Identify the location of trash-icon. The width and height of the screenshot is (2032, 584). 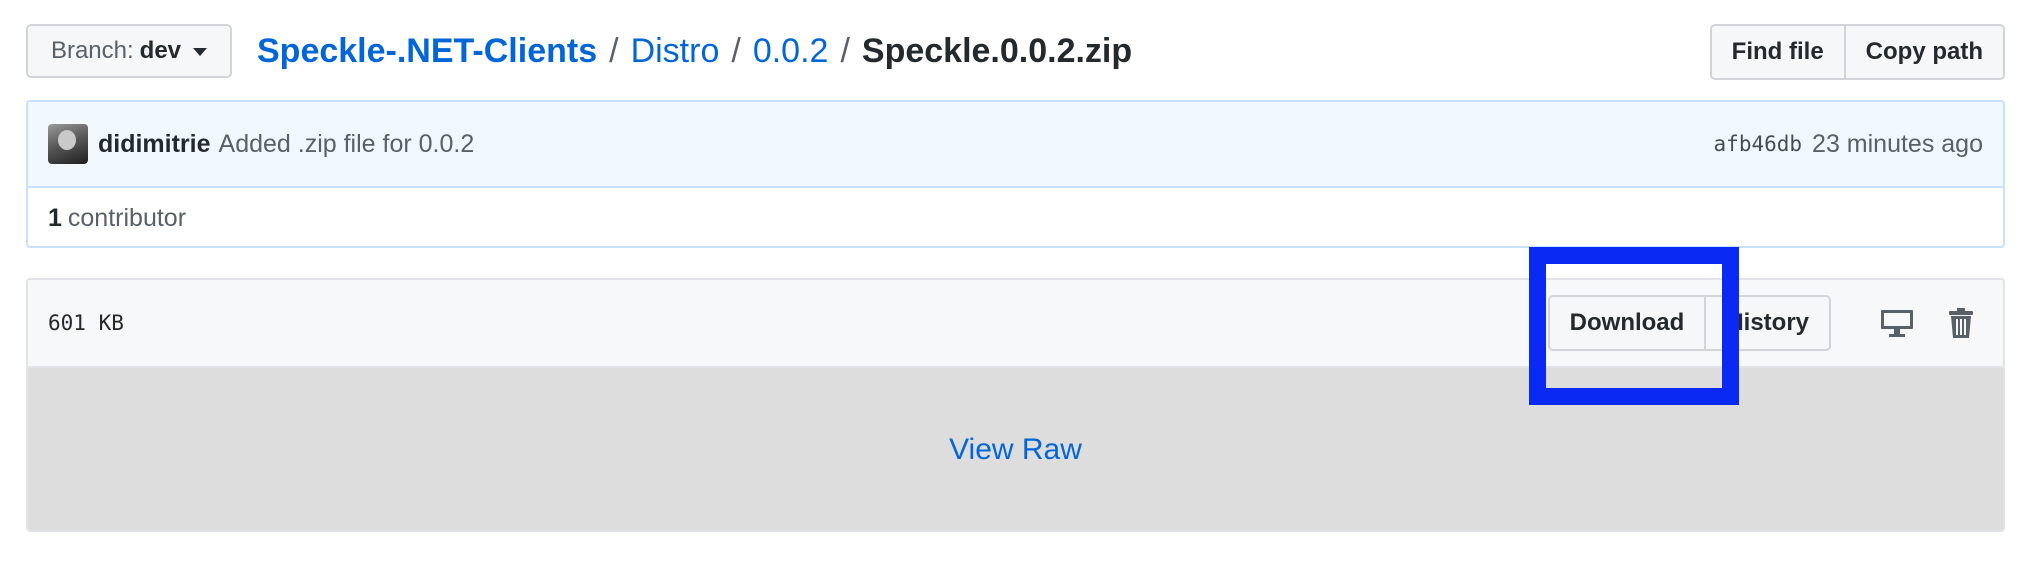
(1961, 323).